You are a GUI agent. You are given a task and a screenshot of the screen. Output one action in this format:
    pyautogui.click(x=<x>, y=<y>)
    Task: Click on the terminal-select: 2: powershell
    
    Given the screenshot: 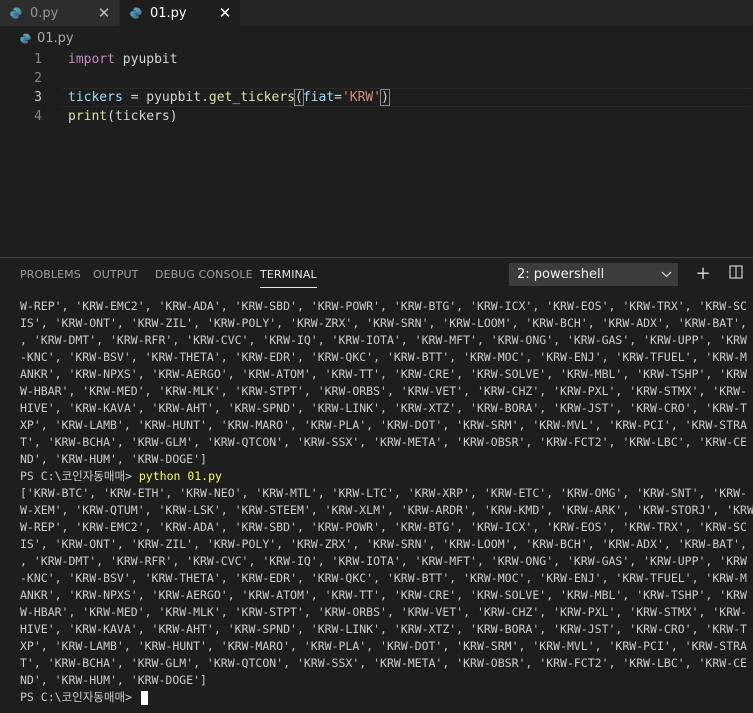 What is the action you would take?
    pyautogui.click(x=593, y=274)
    